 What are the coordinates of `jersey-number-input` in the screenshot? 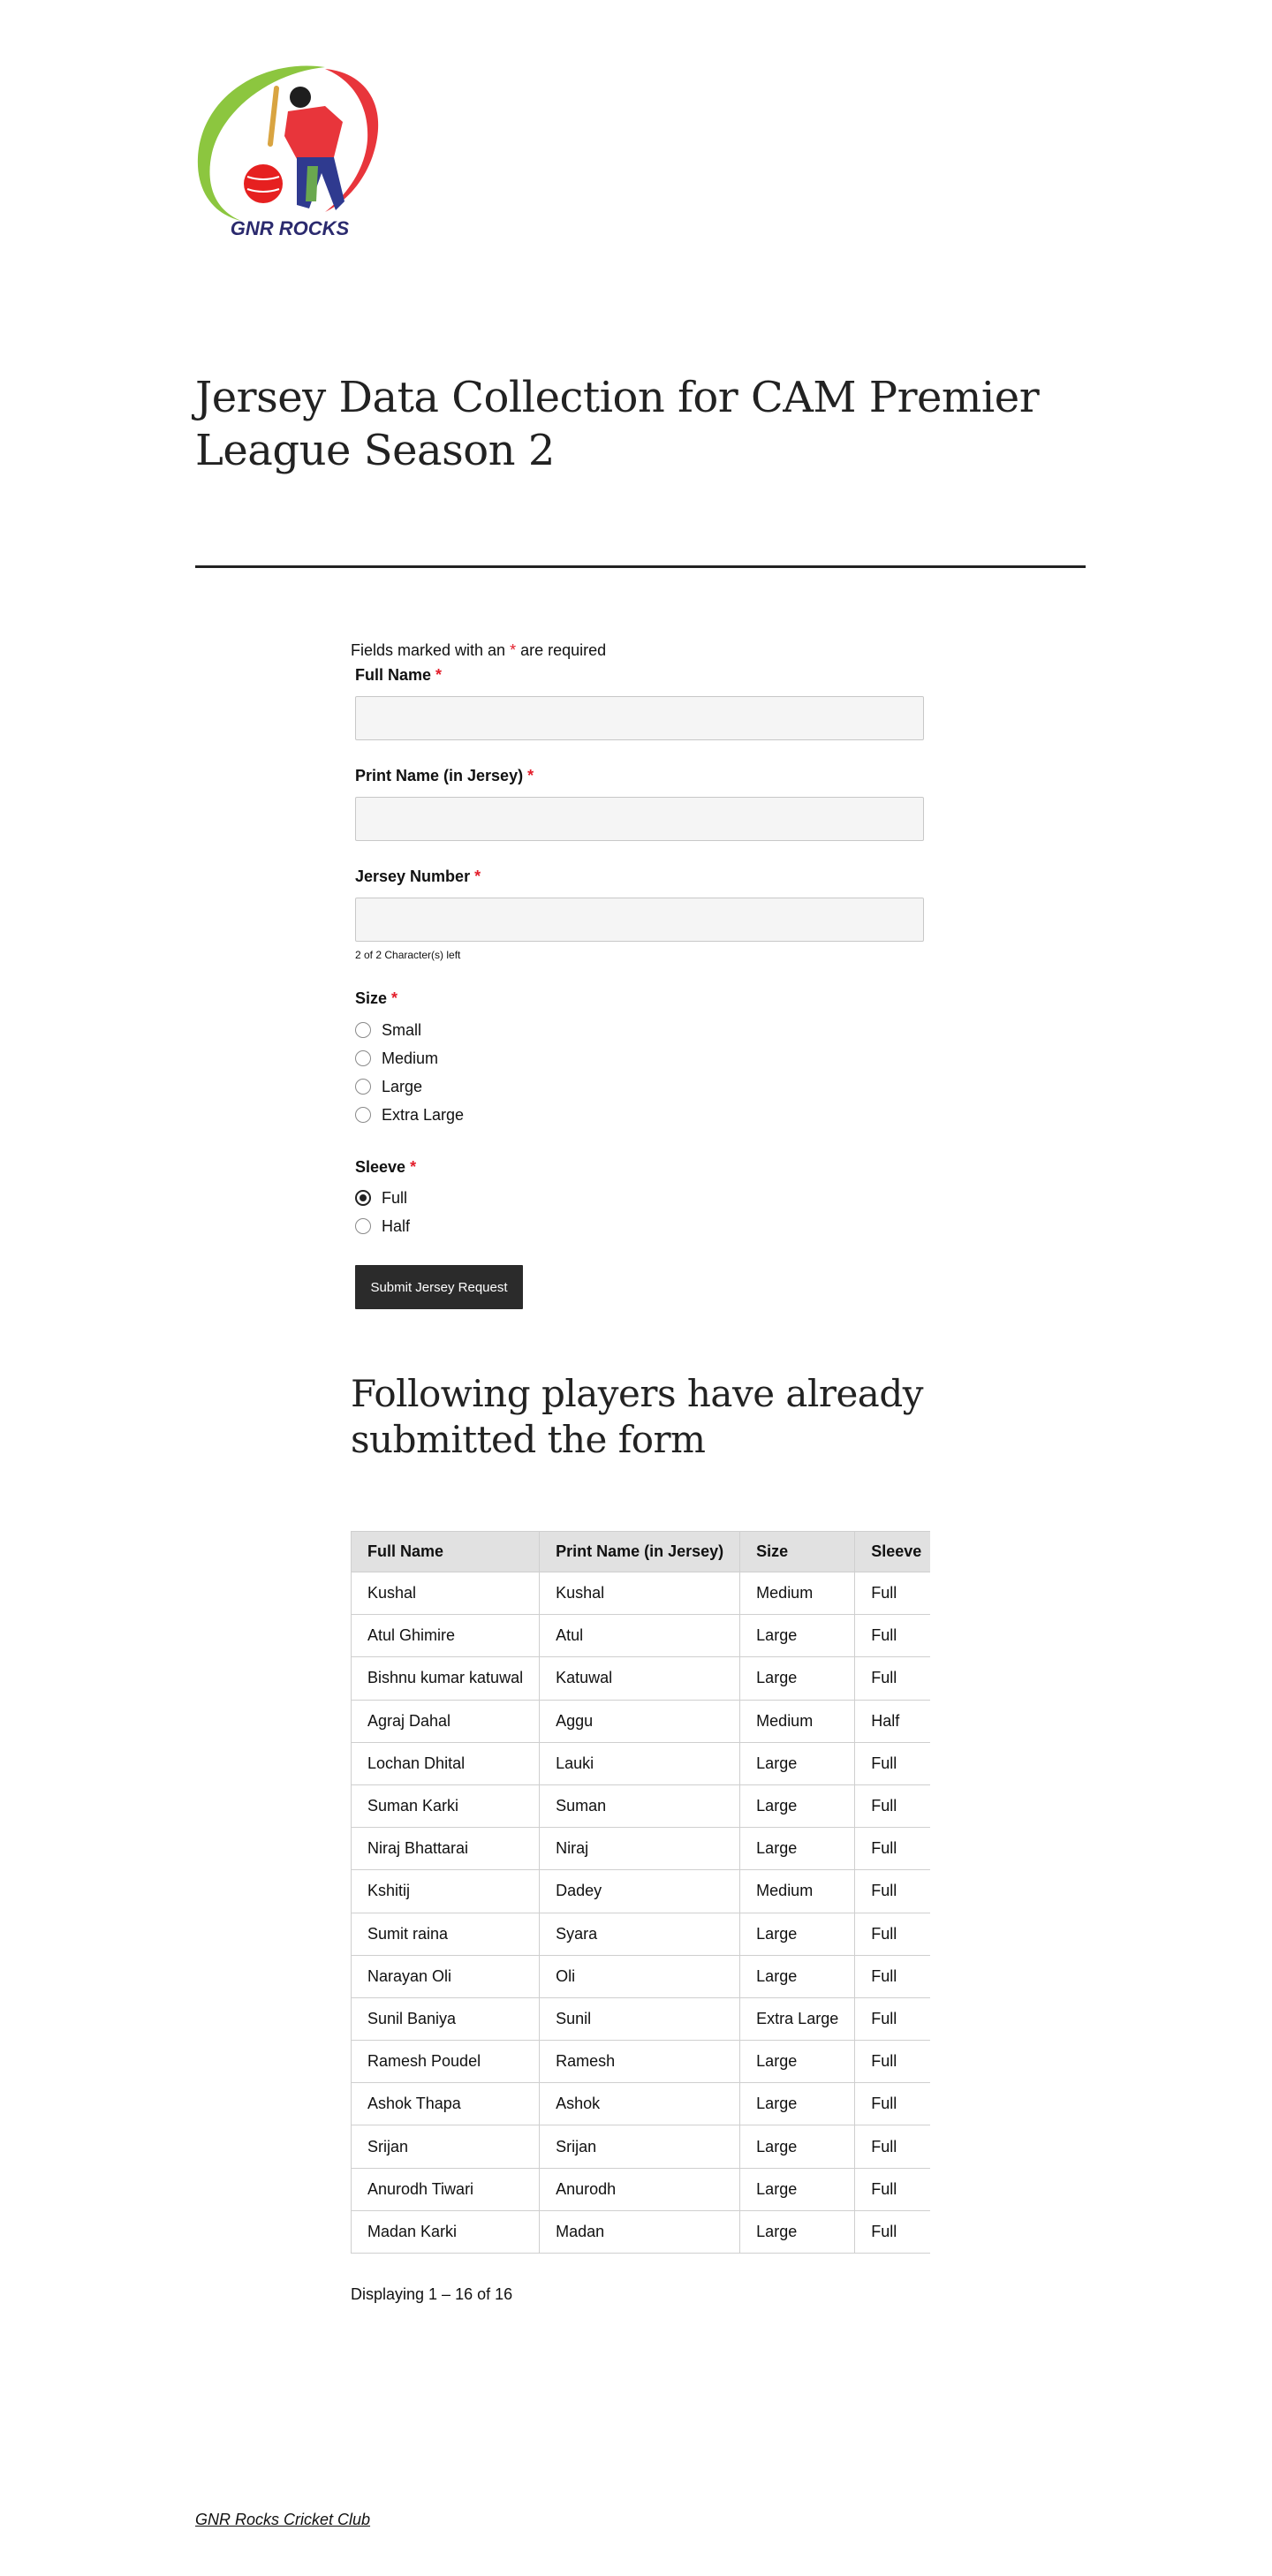 It's located at (639, 920).